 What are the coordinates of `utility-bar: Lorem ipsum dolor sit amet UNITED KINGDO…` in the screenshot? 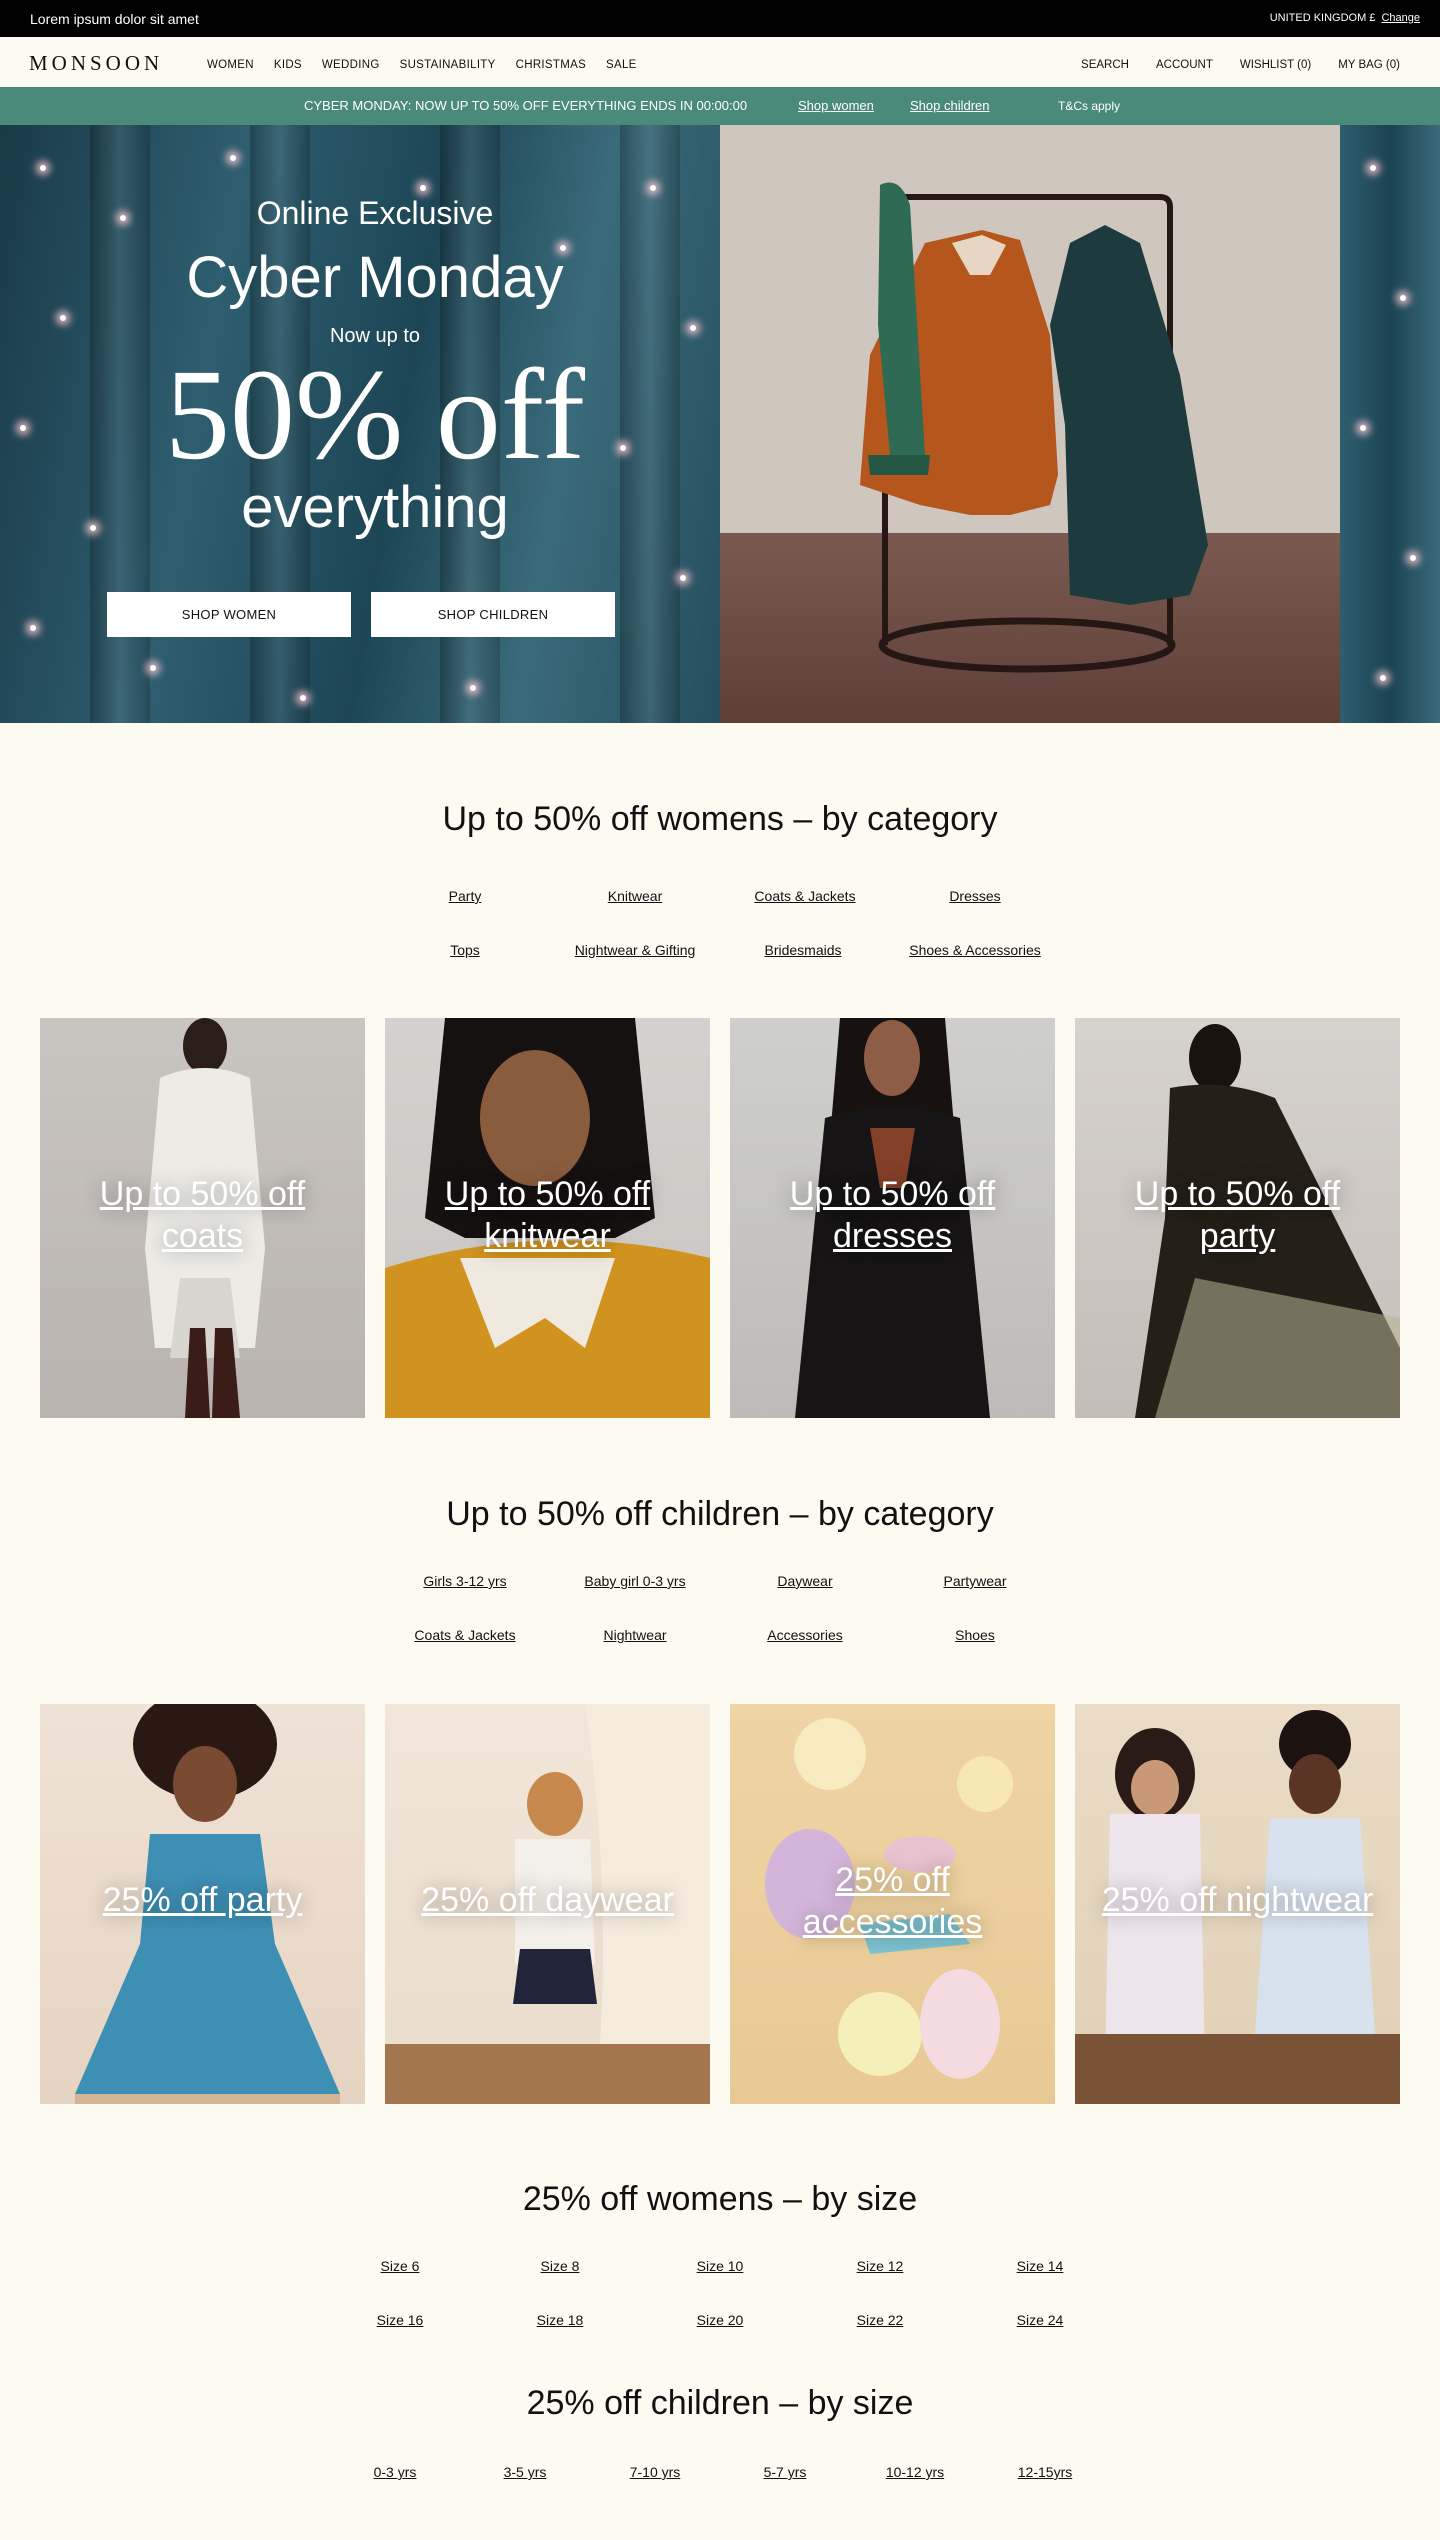 It's located at (720, 18).